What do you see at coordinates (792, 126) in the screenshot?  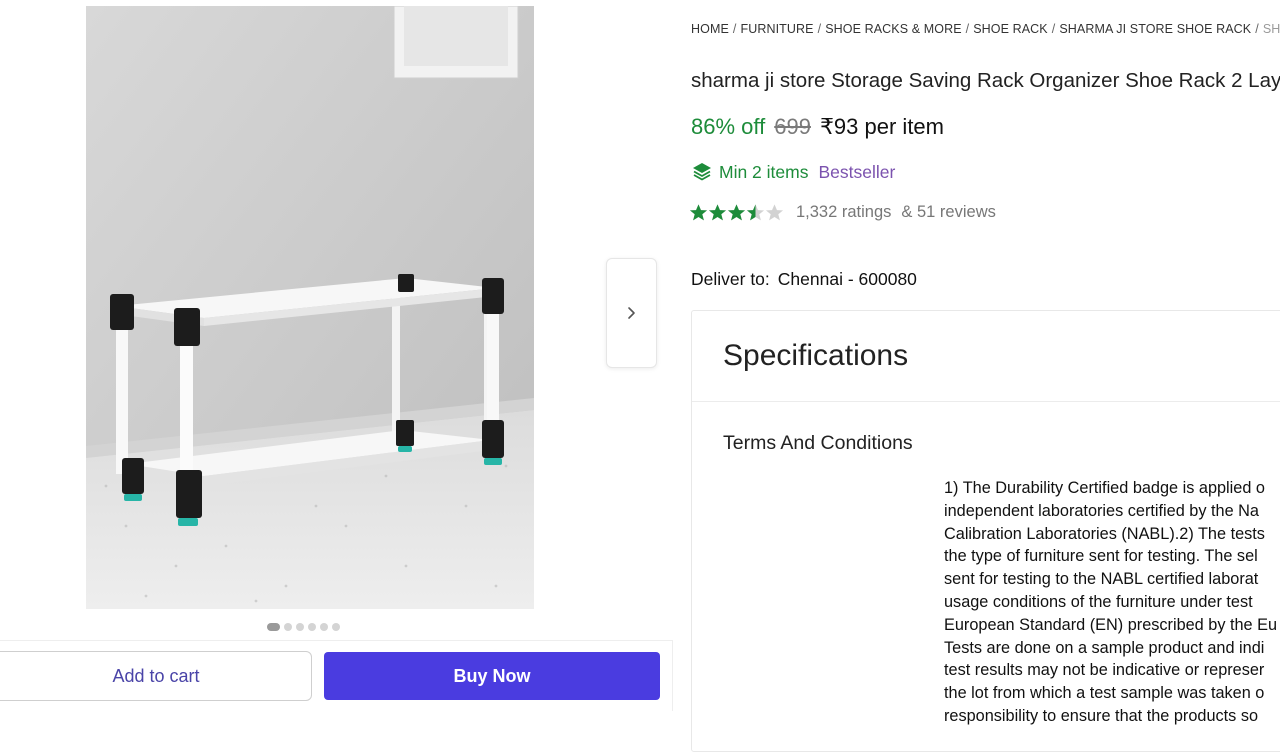 I see `original-price: 699` at bounding box center [792, 126].